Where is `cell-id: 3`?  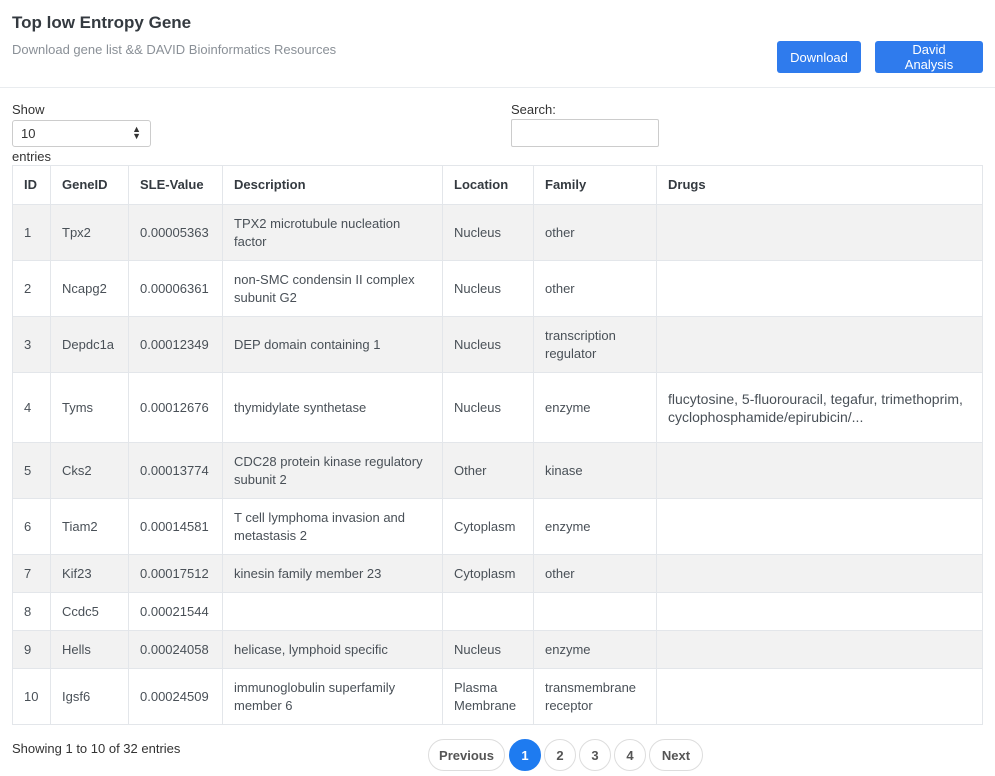 cell-id: 3 is located at coordinates (31, 344).